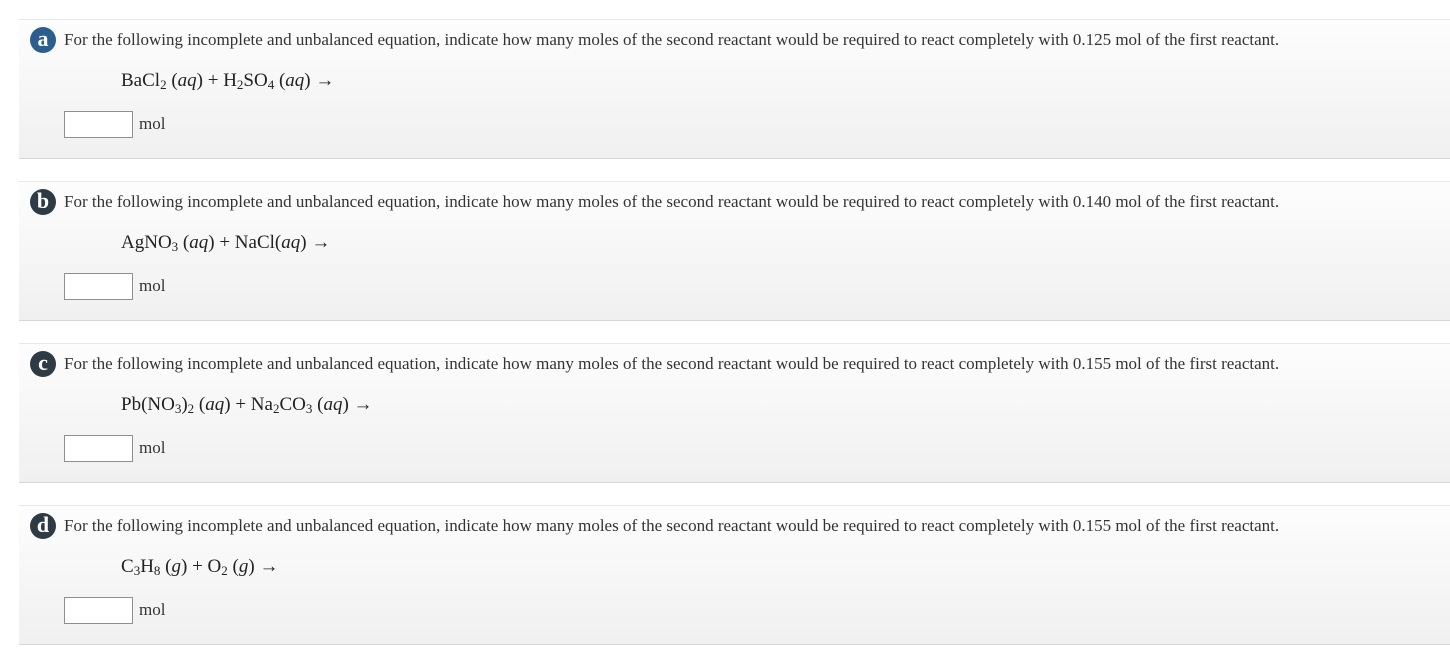 This screenshot has width=1450, height=649. Describe the element at coordinates (43, 364) in the screenshot. I see `question-letter-badge: c` at that location.